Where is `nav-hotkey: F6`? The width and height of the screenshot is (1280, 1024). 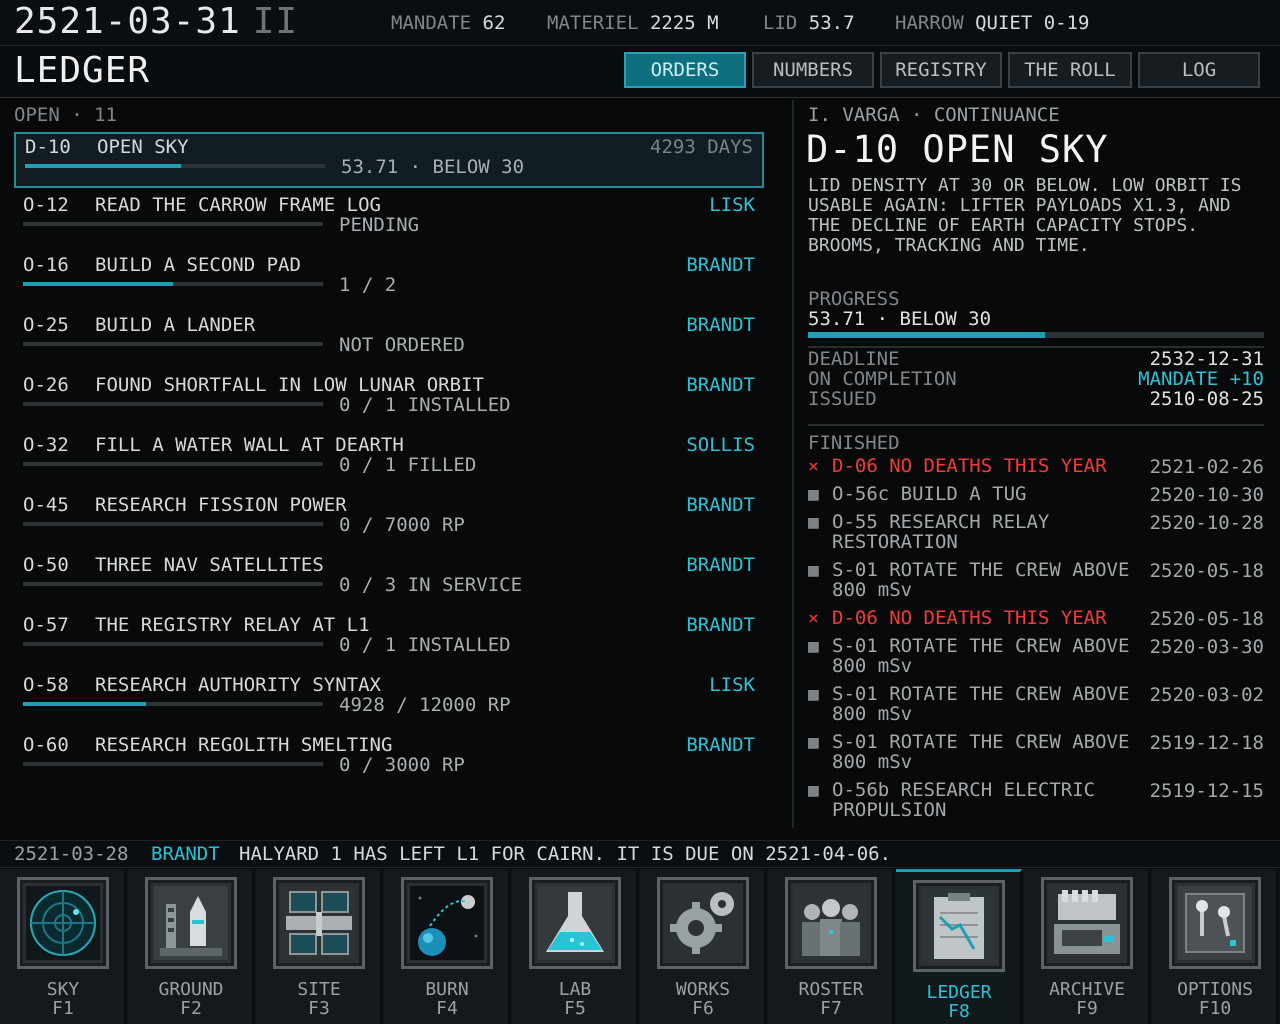 nav-hotkey: F6 is located at coordinates (703, 1008).